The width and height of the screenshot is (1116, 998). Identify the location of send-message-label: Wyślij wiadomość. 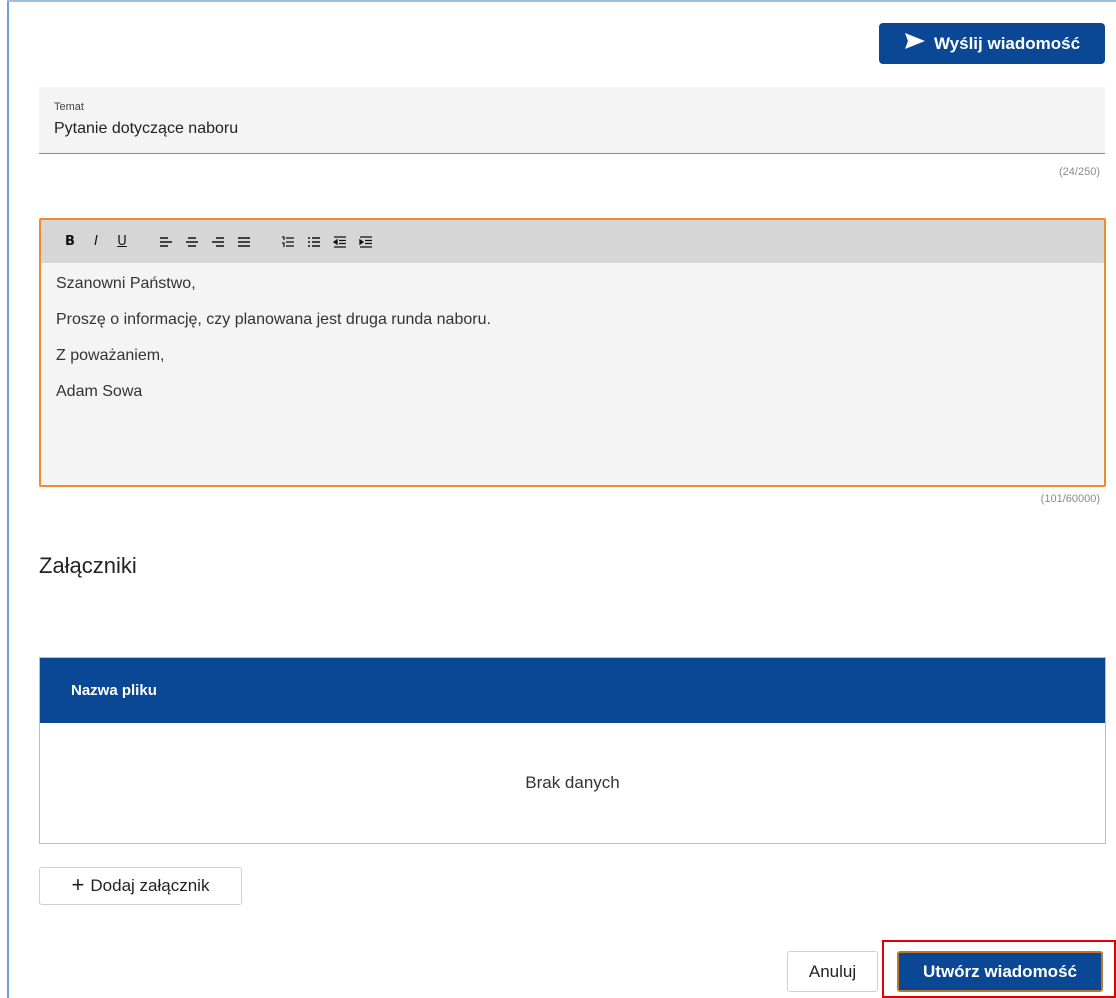
(1007, 43).